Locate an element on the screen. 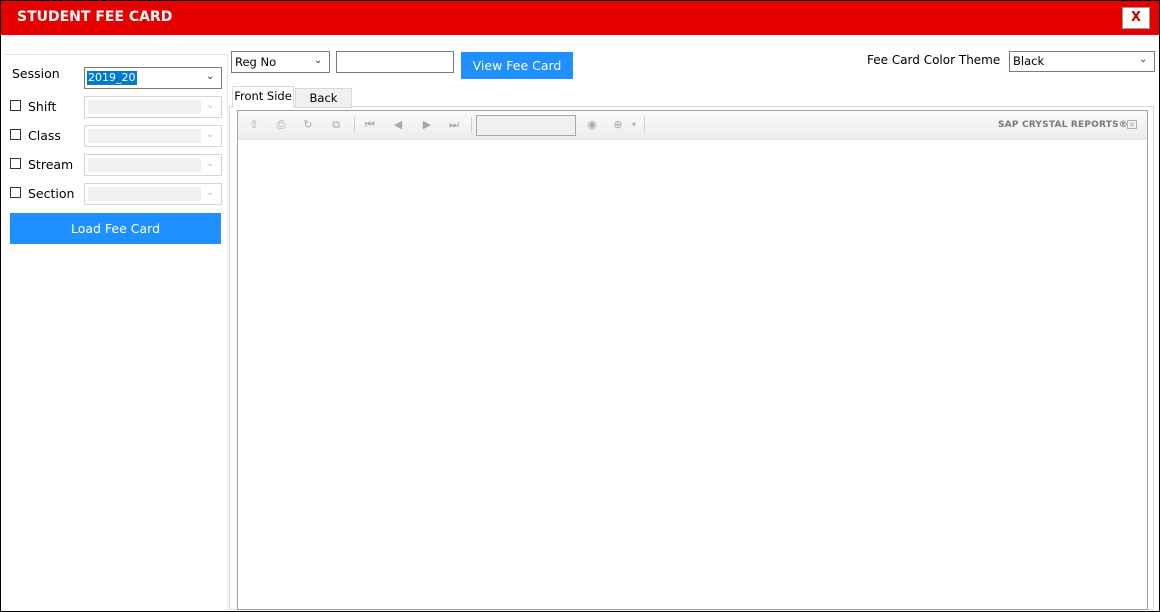  stream-select: ⌄ is located at coordinates (153, 165).